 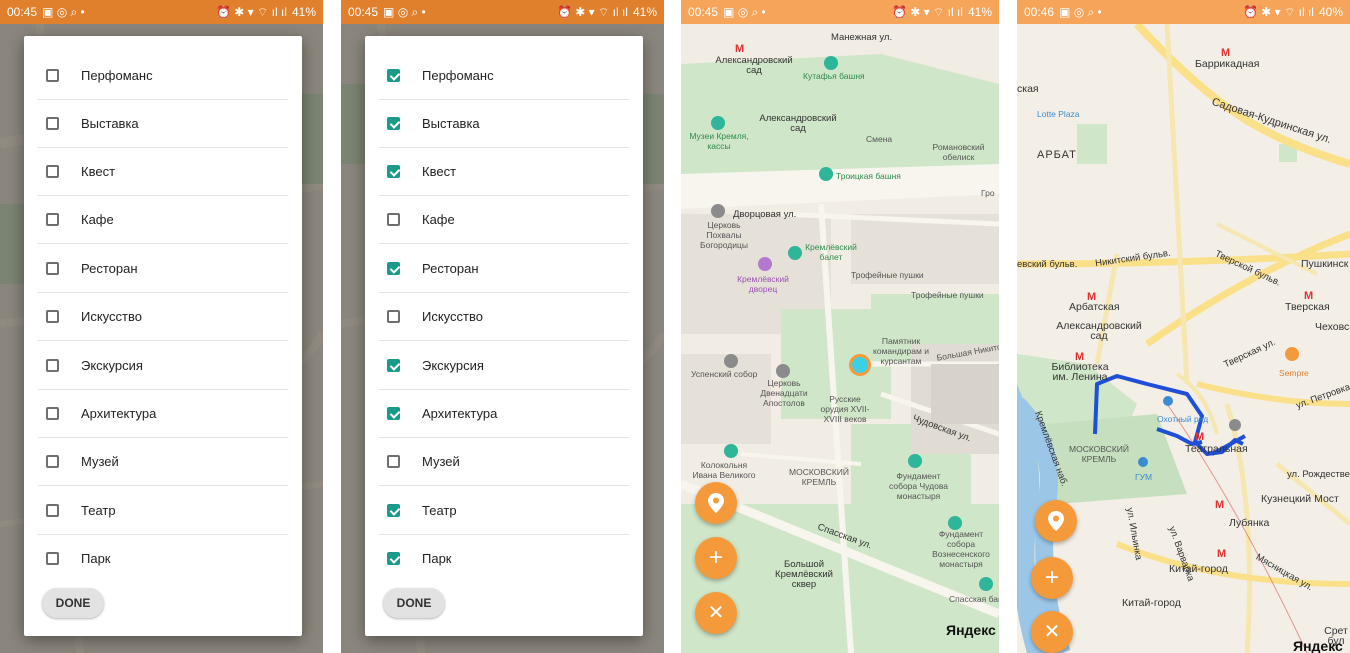 What do you see at coordinates (765, 264) in the screenshot?
I see `music-icon` at bounding box center [765, 264].